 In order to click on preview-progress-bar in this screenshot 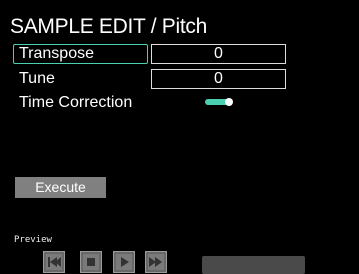, I will do `click(253, 265)`.